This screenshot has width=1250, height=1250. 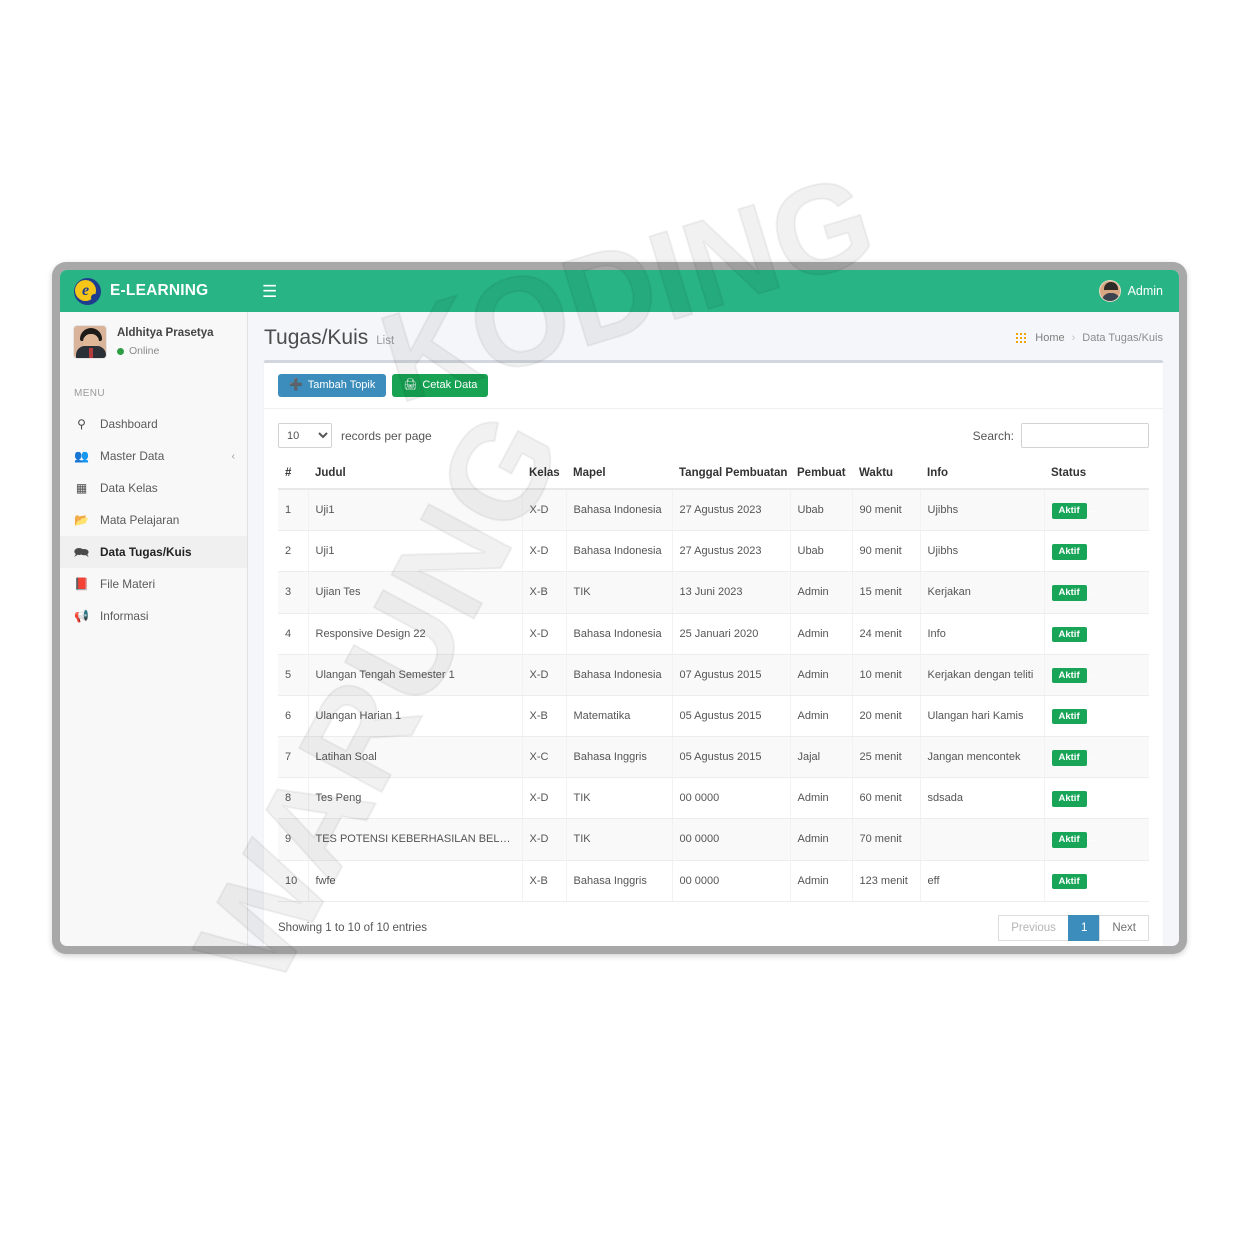 What do you see at coordinates (821, 551) in the screenshot?
I see `cell-pembuat: Ubab` at bounding box center [821, 551].